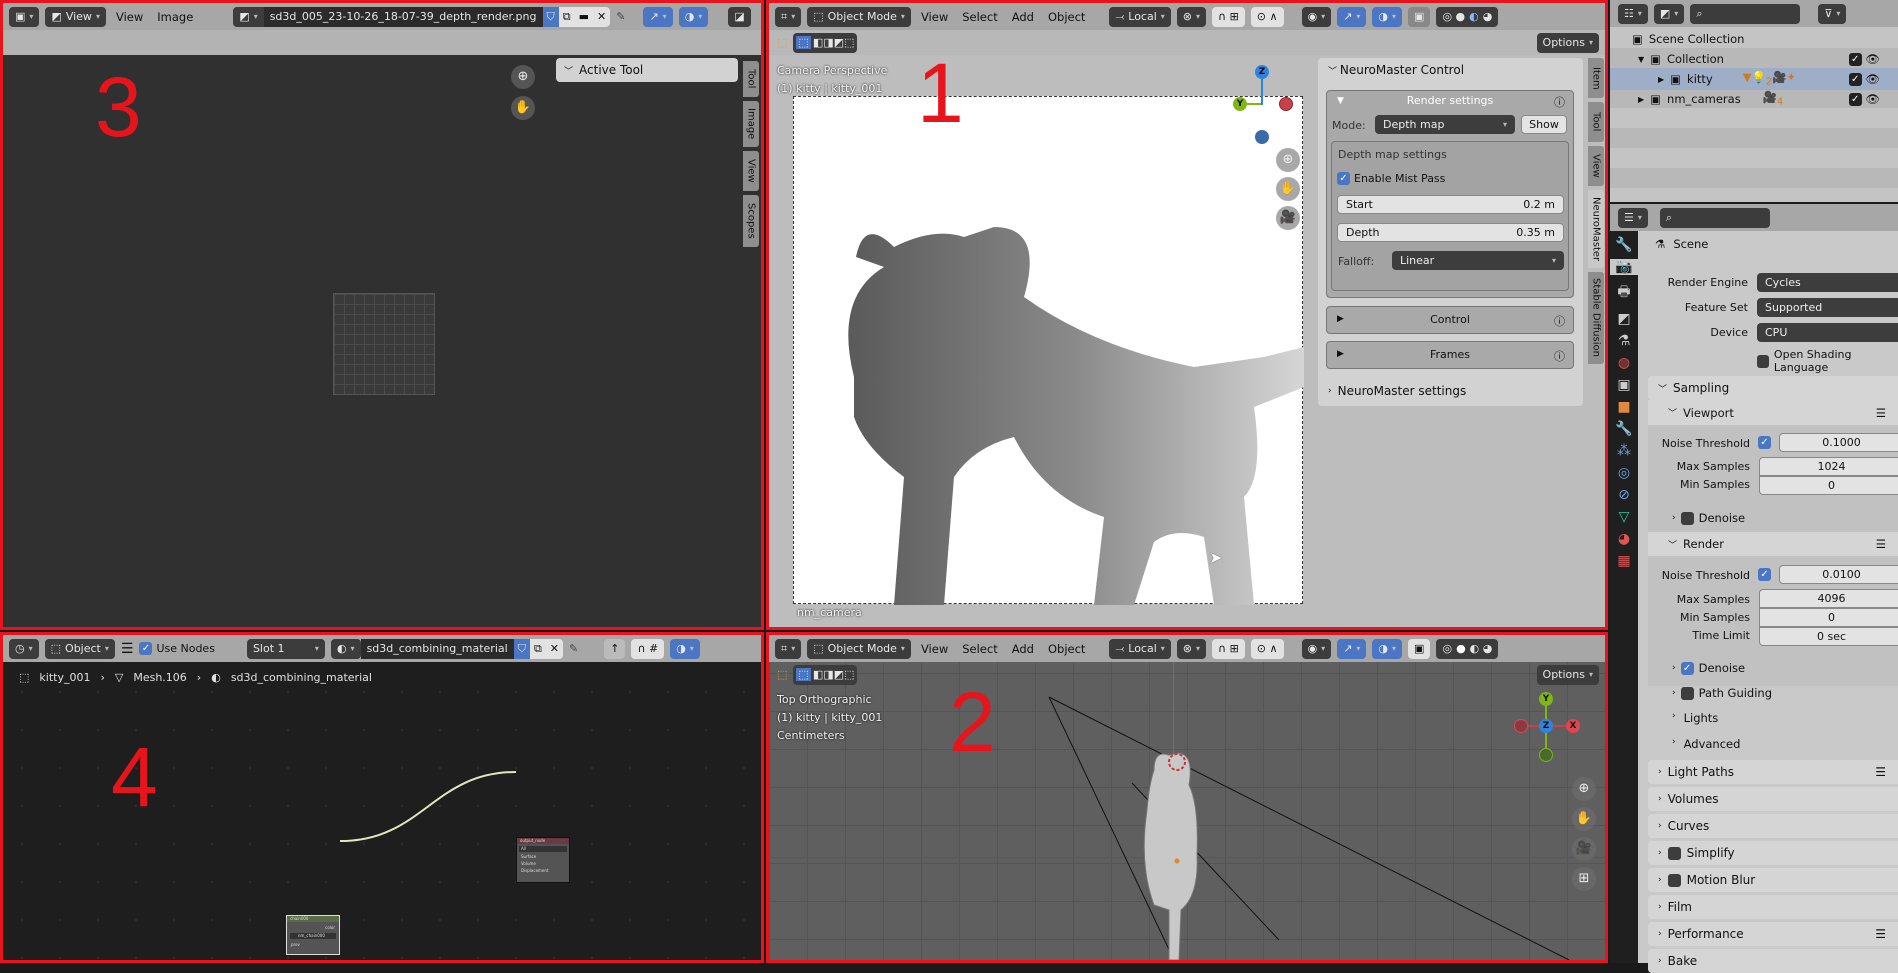 The image size is (1898, 973). Describe the element at coordinates (1828, 598) in the screenshot. I see `render-max-samples-field: 4096` at that location.